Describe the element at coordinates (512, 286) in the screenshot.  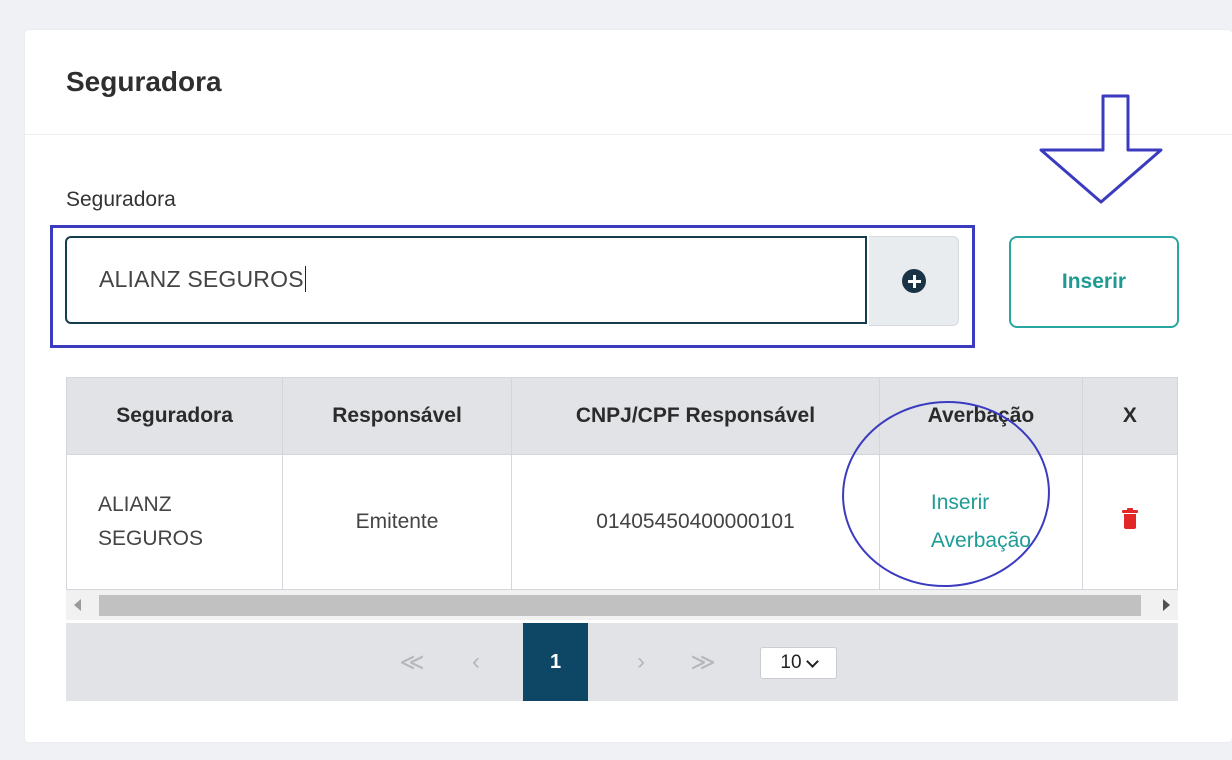
I see `annotation-highlight-box` at that location.